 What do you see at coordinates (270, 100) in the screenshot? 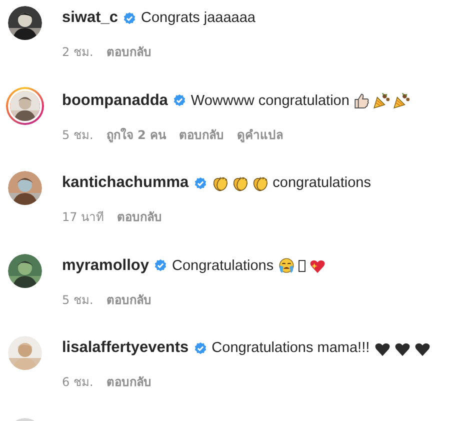
I see `comment-text: Wowwww congratulation` at bounding box center [270, 100].